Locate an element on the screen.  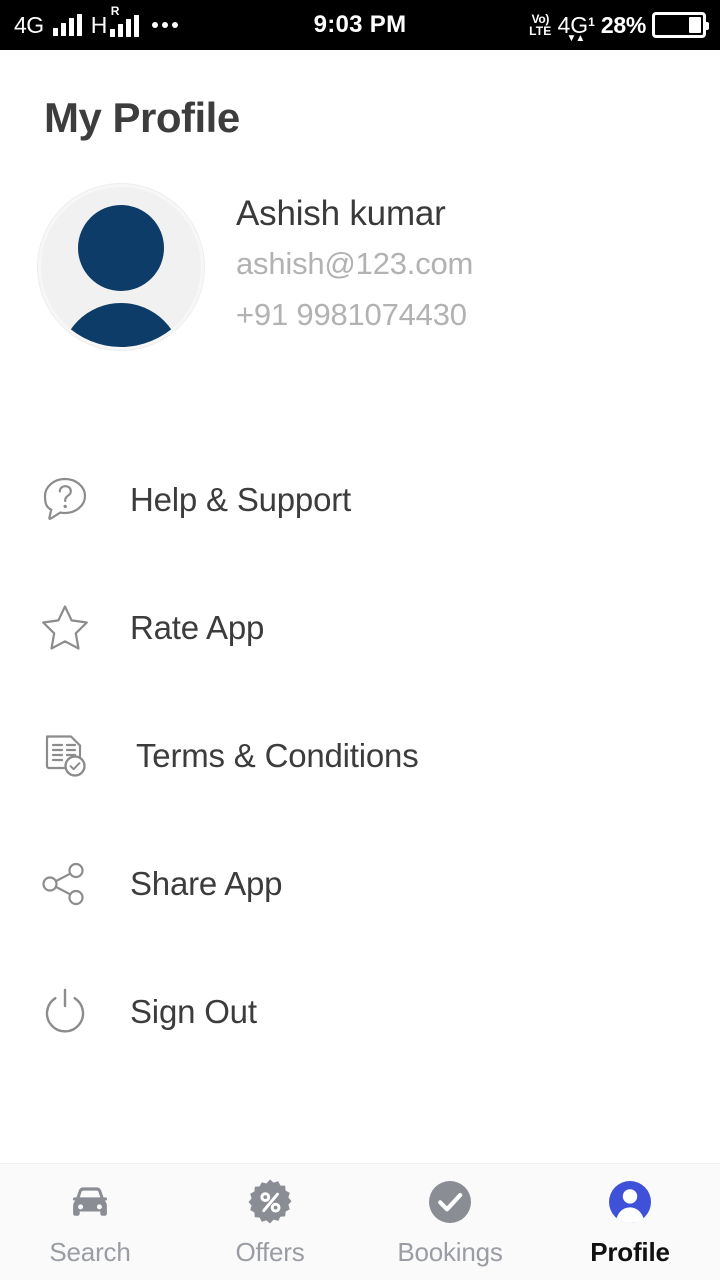
help-question-bubble-icon is located at coordinates (65, 500).